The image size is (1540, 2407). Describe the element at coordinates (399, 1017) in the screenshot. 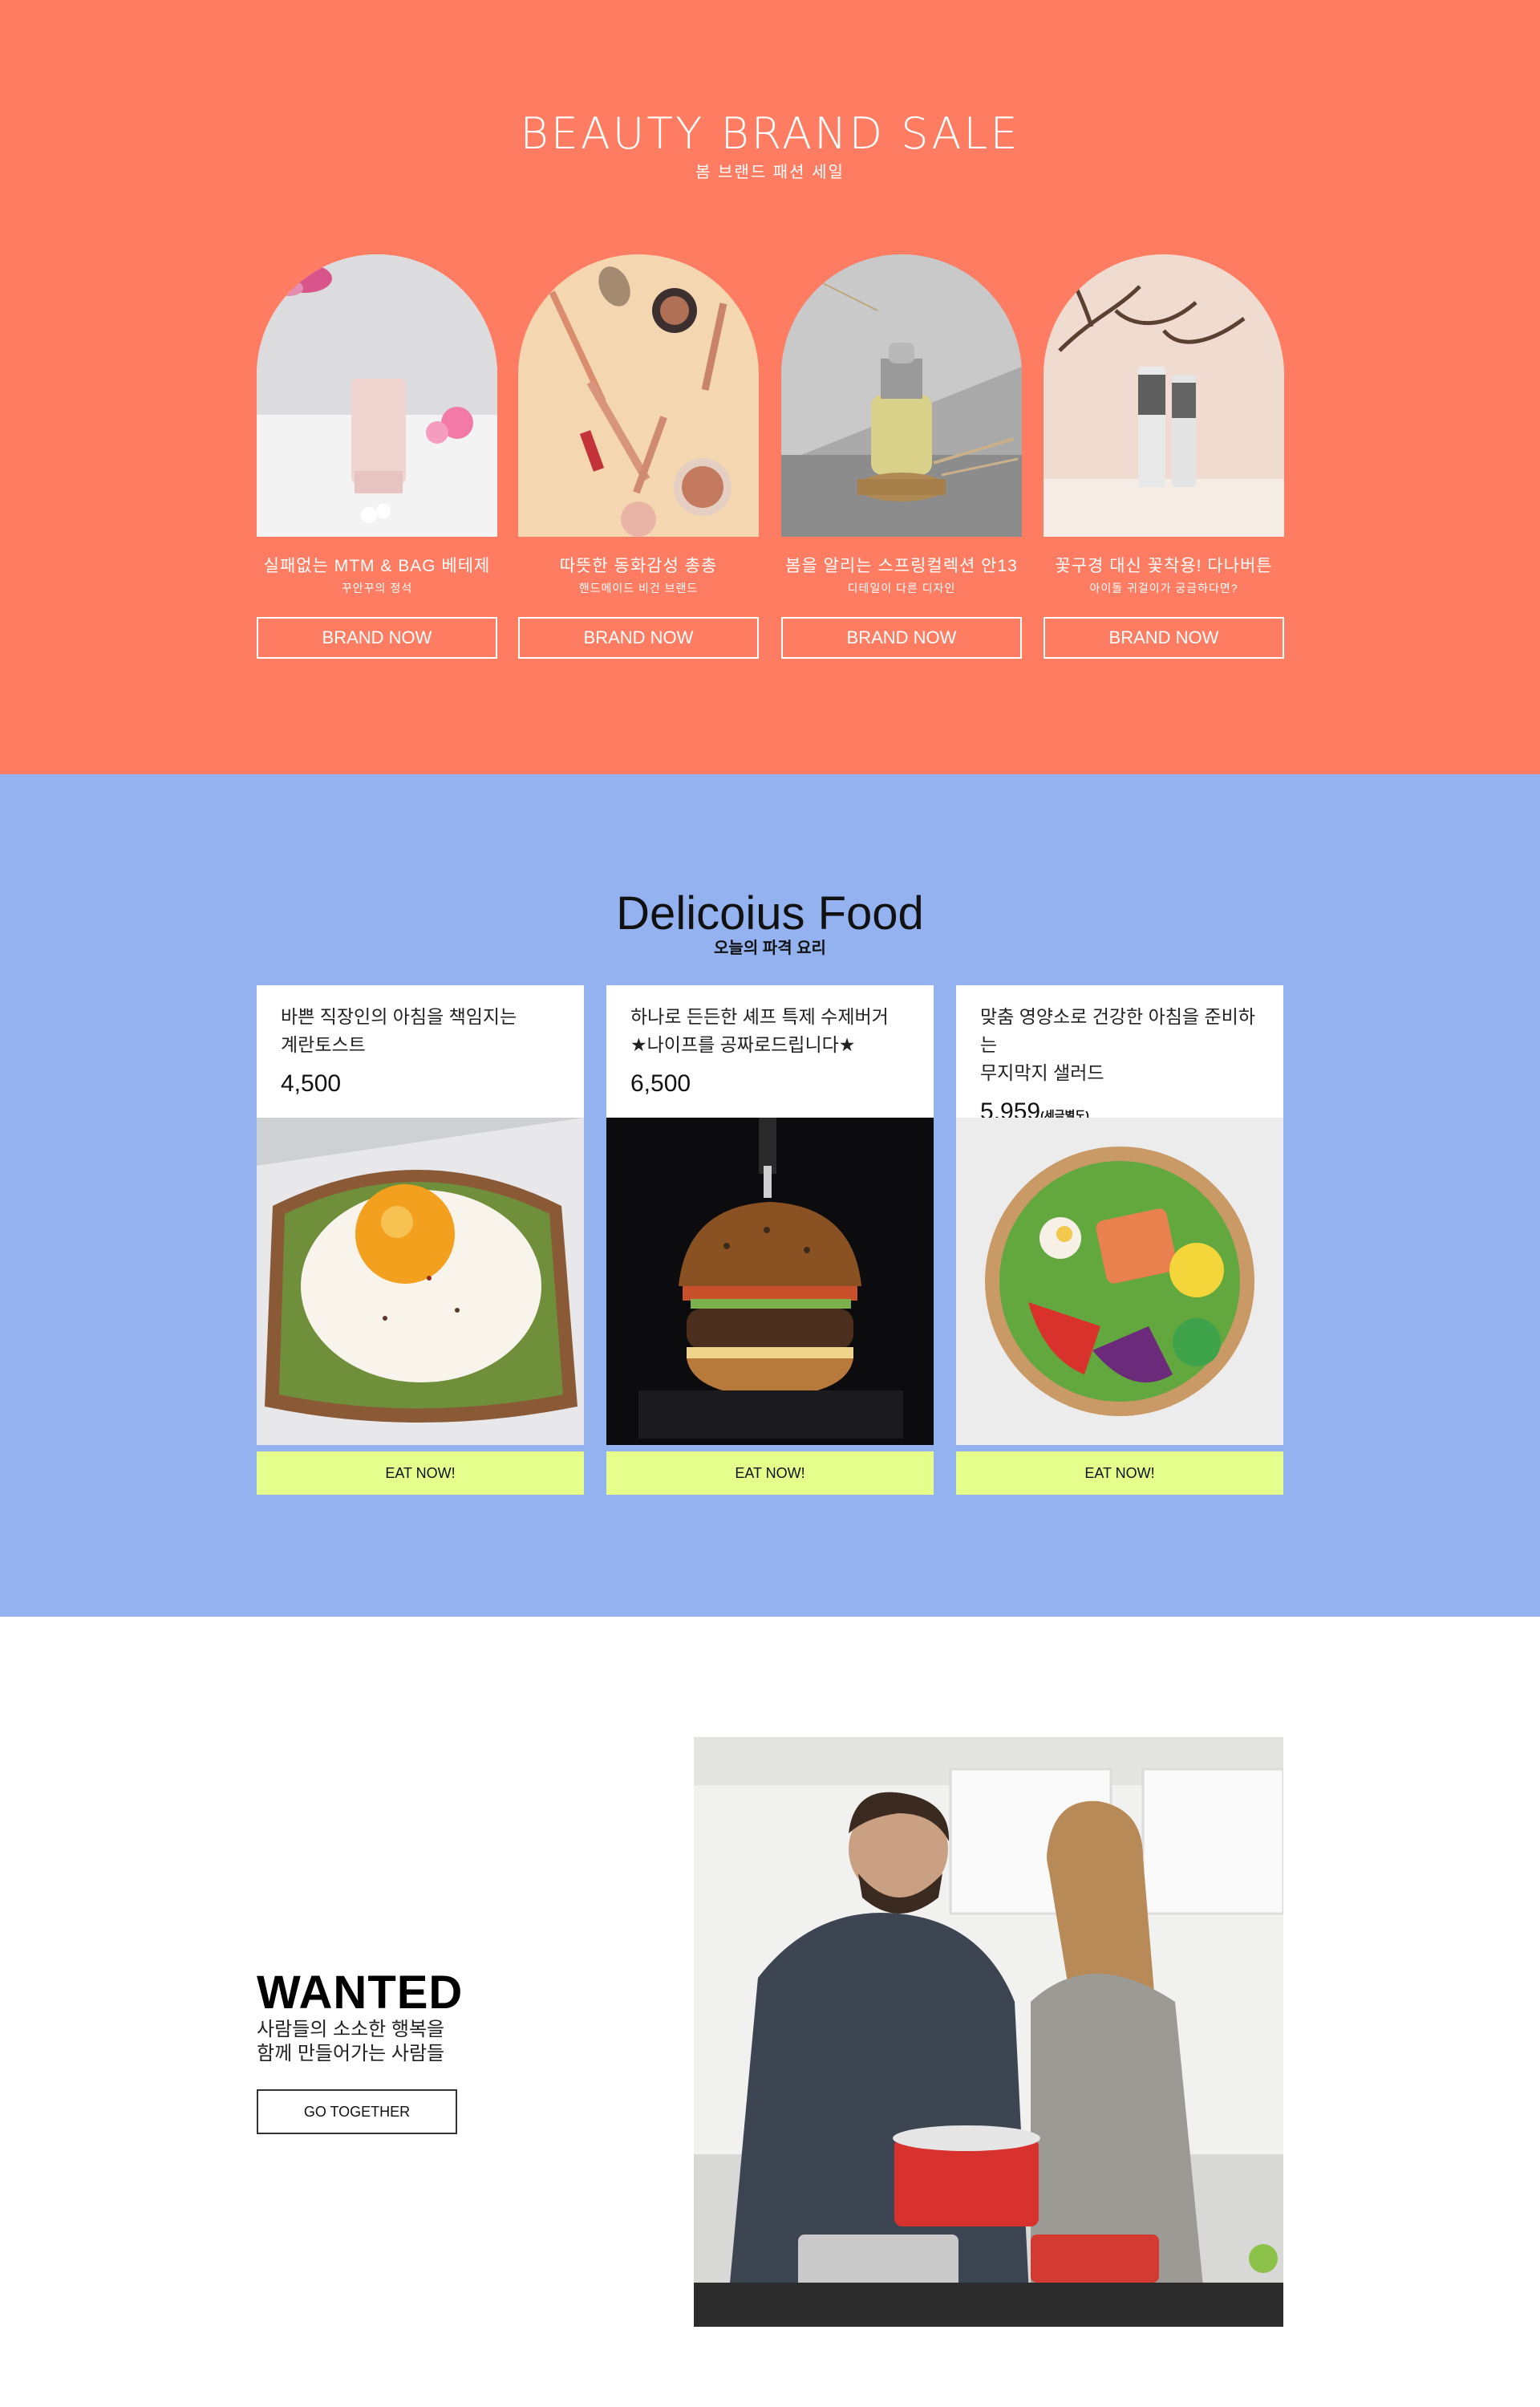

I see `food-card-desc-line1: 바쁜 직장인의 아침을 책임지는` at that location.